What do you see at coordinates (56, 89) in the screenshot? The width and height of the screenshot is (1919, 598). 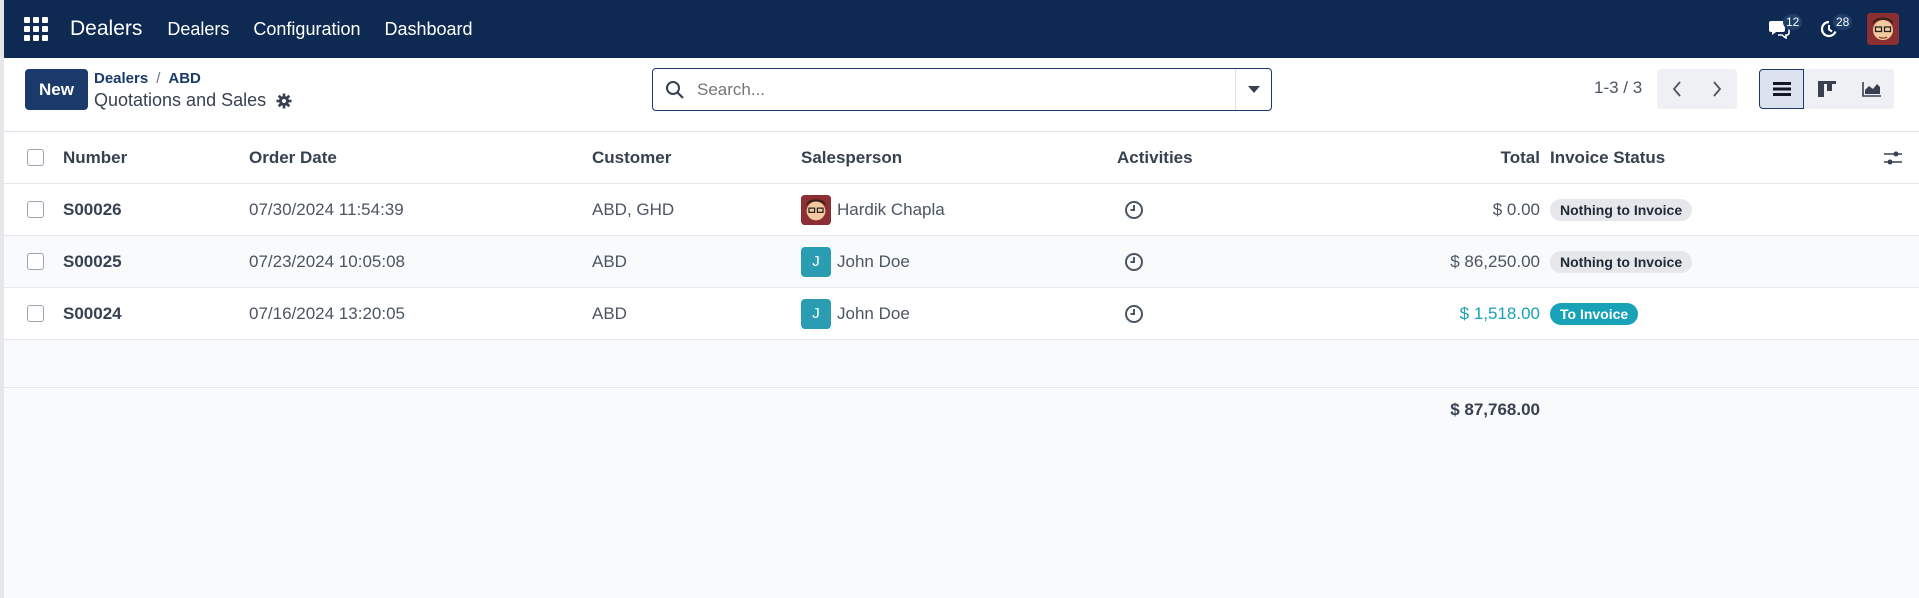 I see `new-button: New` at bounding box center [56, 89].